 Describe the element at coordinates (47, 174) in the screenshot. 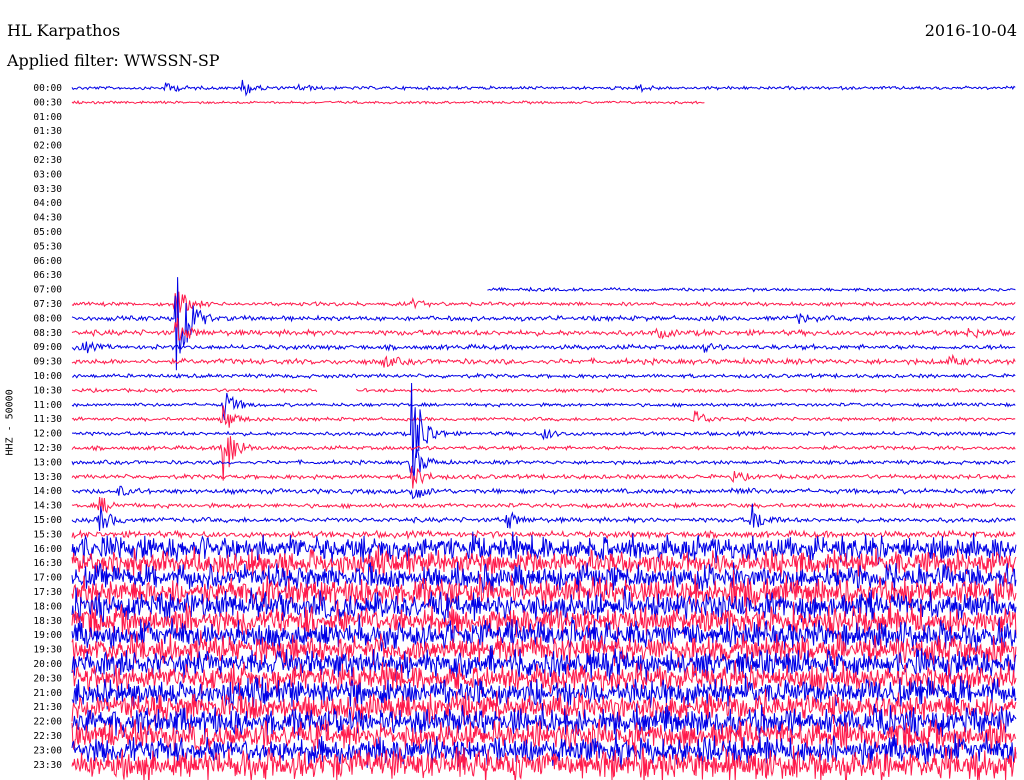

I see `y-tick-label: 03:00` at that location.